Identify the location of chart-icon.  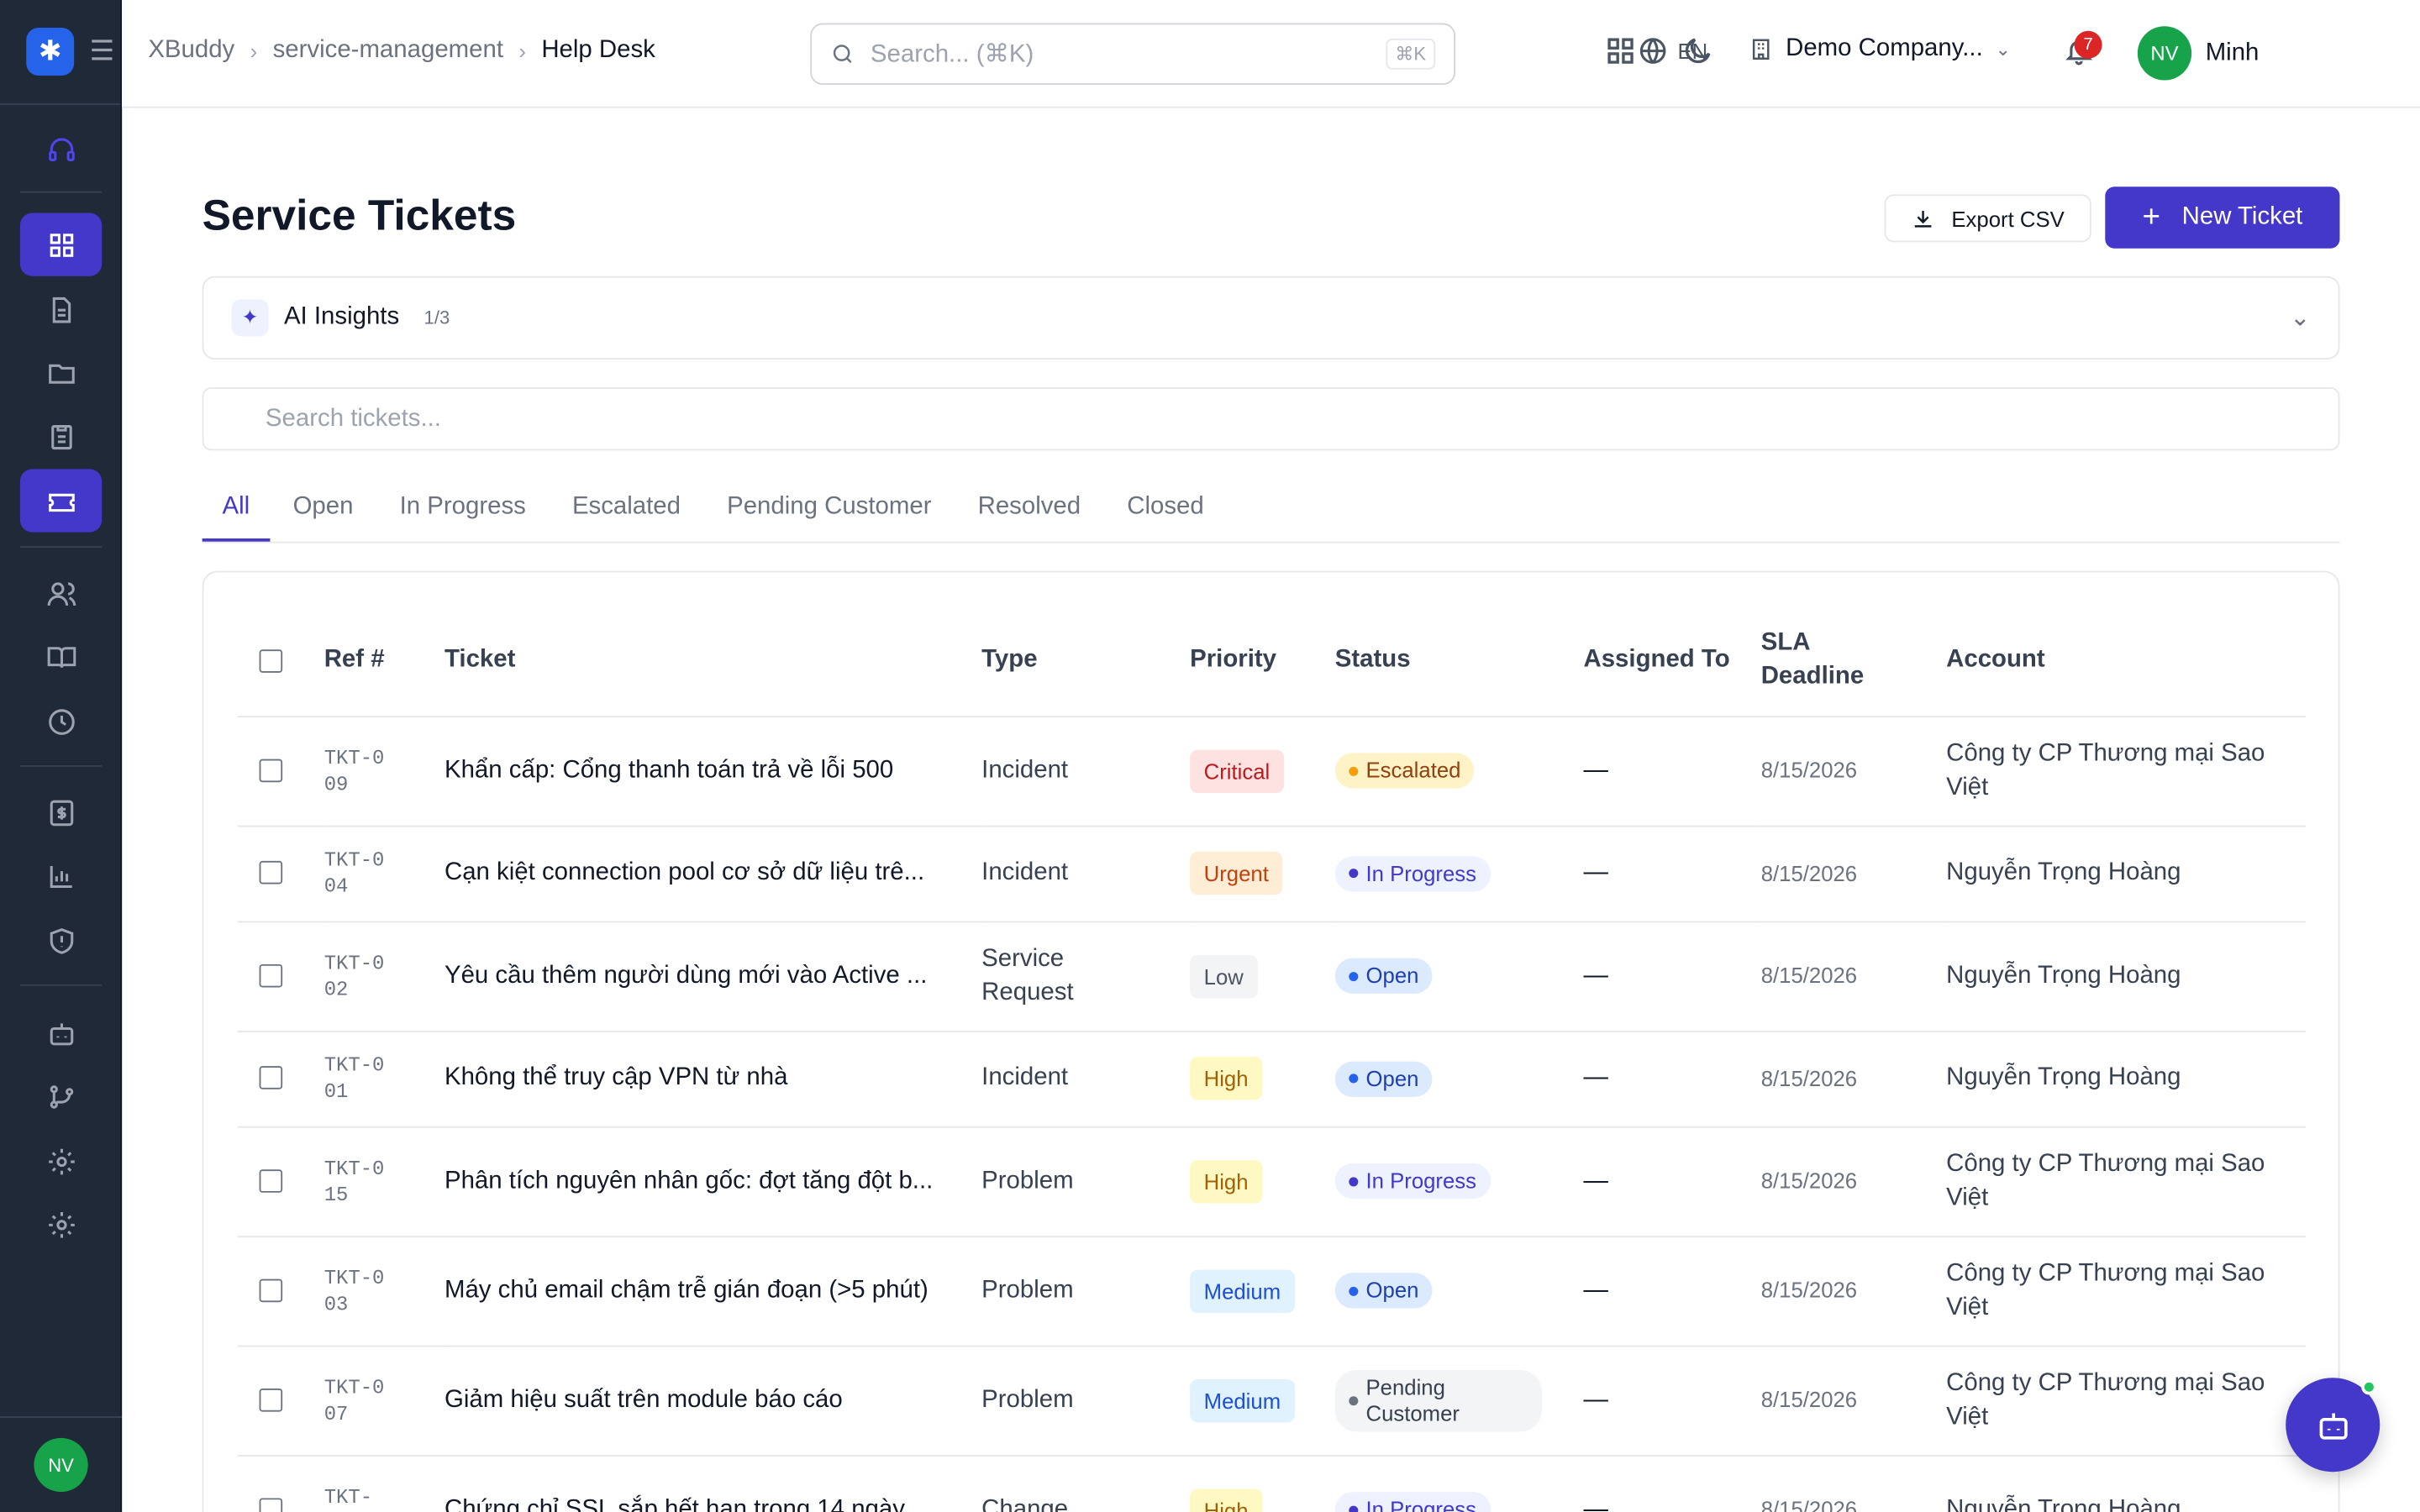
(61, 875).